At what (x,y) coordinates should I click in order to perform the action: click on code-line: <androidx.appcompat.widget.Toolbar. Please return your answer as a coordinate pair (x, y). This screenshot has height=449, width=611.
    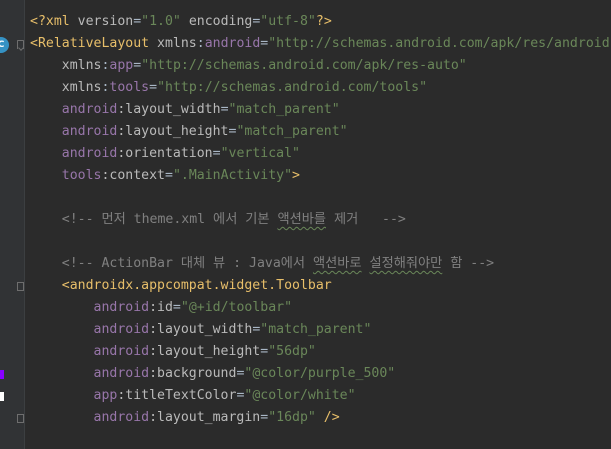
    Looking at the image, I should click on (320, 286).